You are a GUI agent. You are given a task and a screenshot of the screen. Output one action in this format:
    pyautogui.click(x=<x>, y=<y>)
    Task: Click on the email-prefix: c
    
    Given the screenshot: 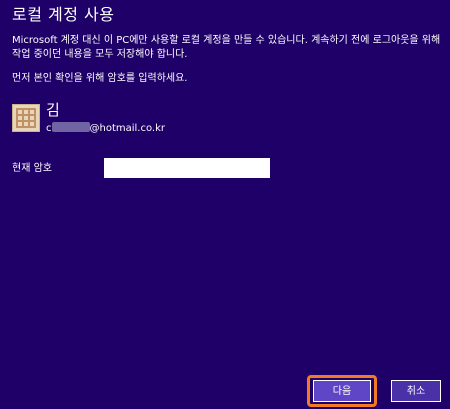 What is the action you would take?
    pyautogui.click(x=49, y=128)
    